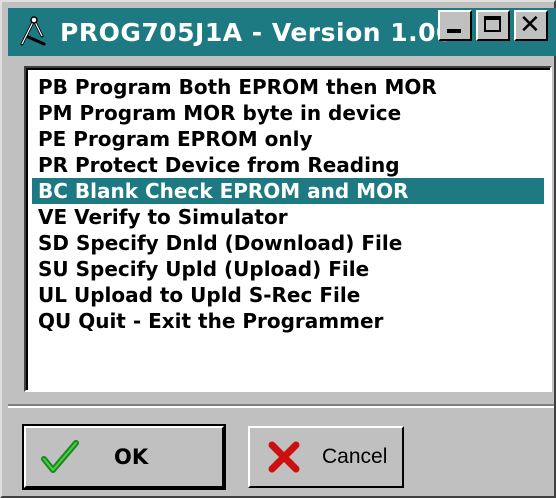  I want to click on list-item: PM Program MOR byte in device, so click(288, 113).